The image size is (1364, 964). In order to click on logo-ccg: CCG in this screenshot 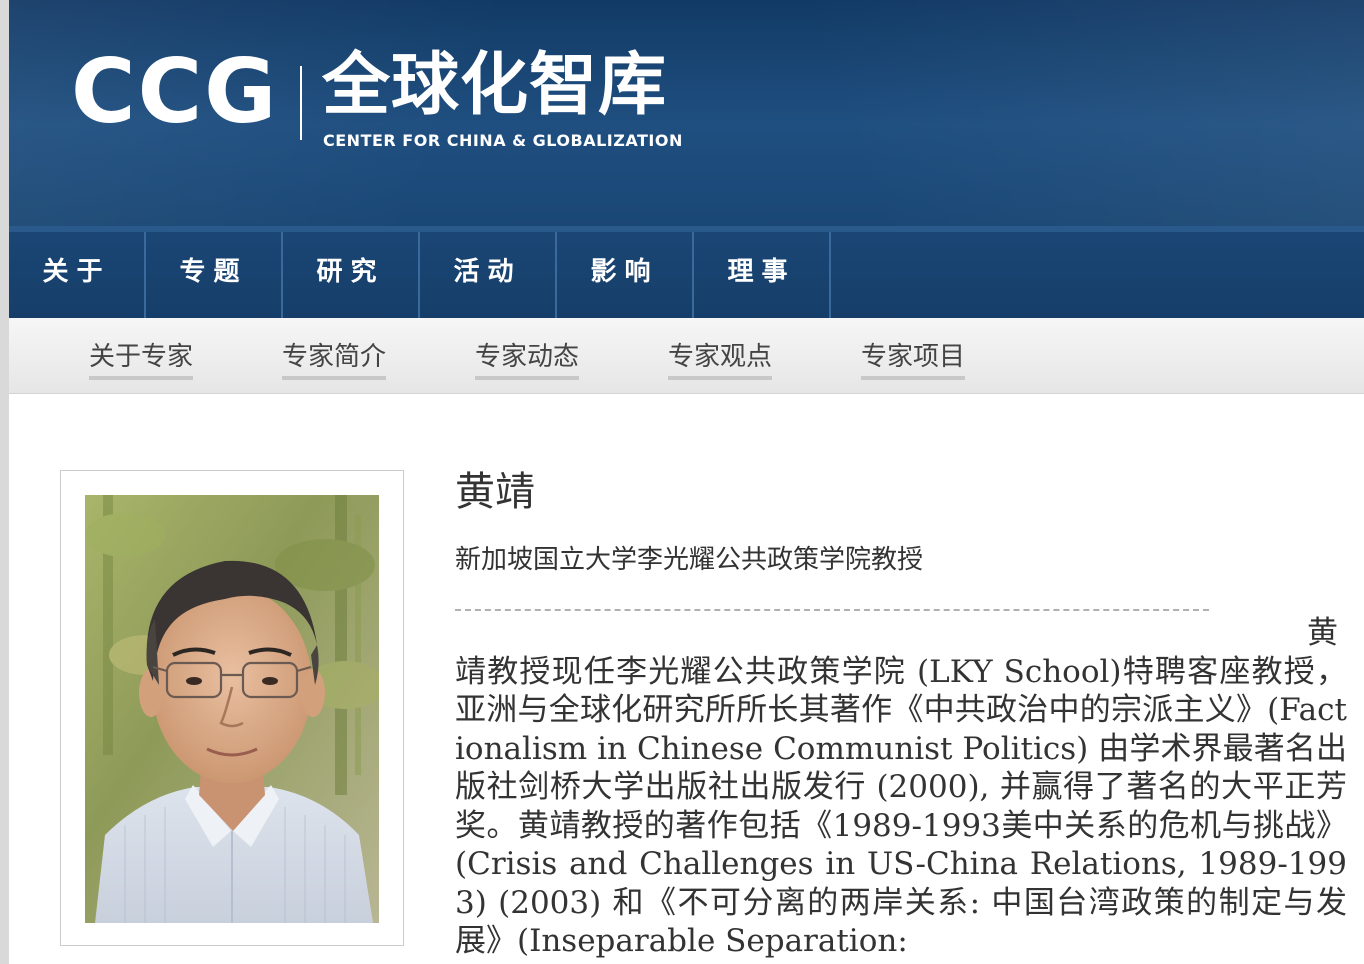, I will do `click(174, 92)`.